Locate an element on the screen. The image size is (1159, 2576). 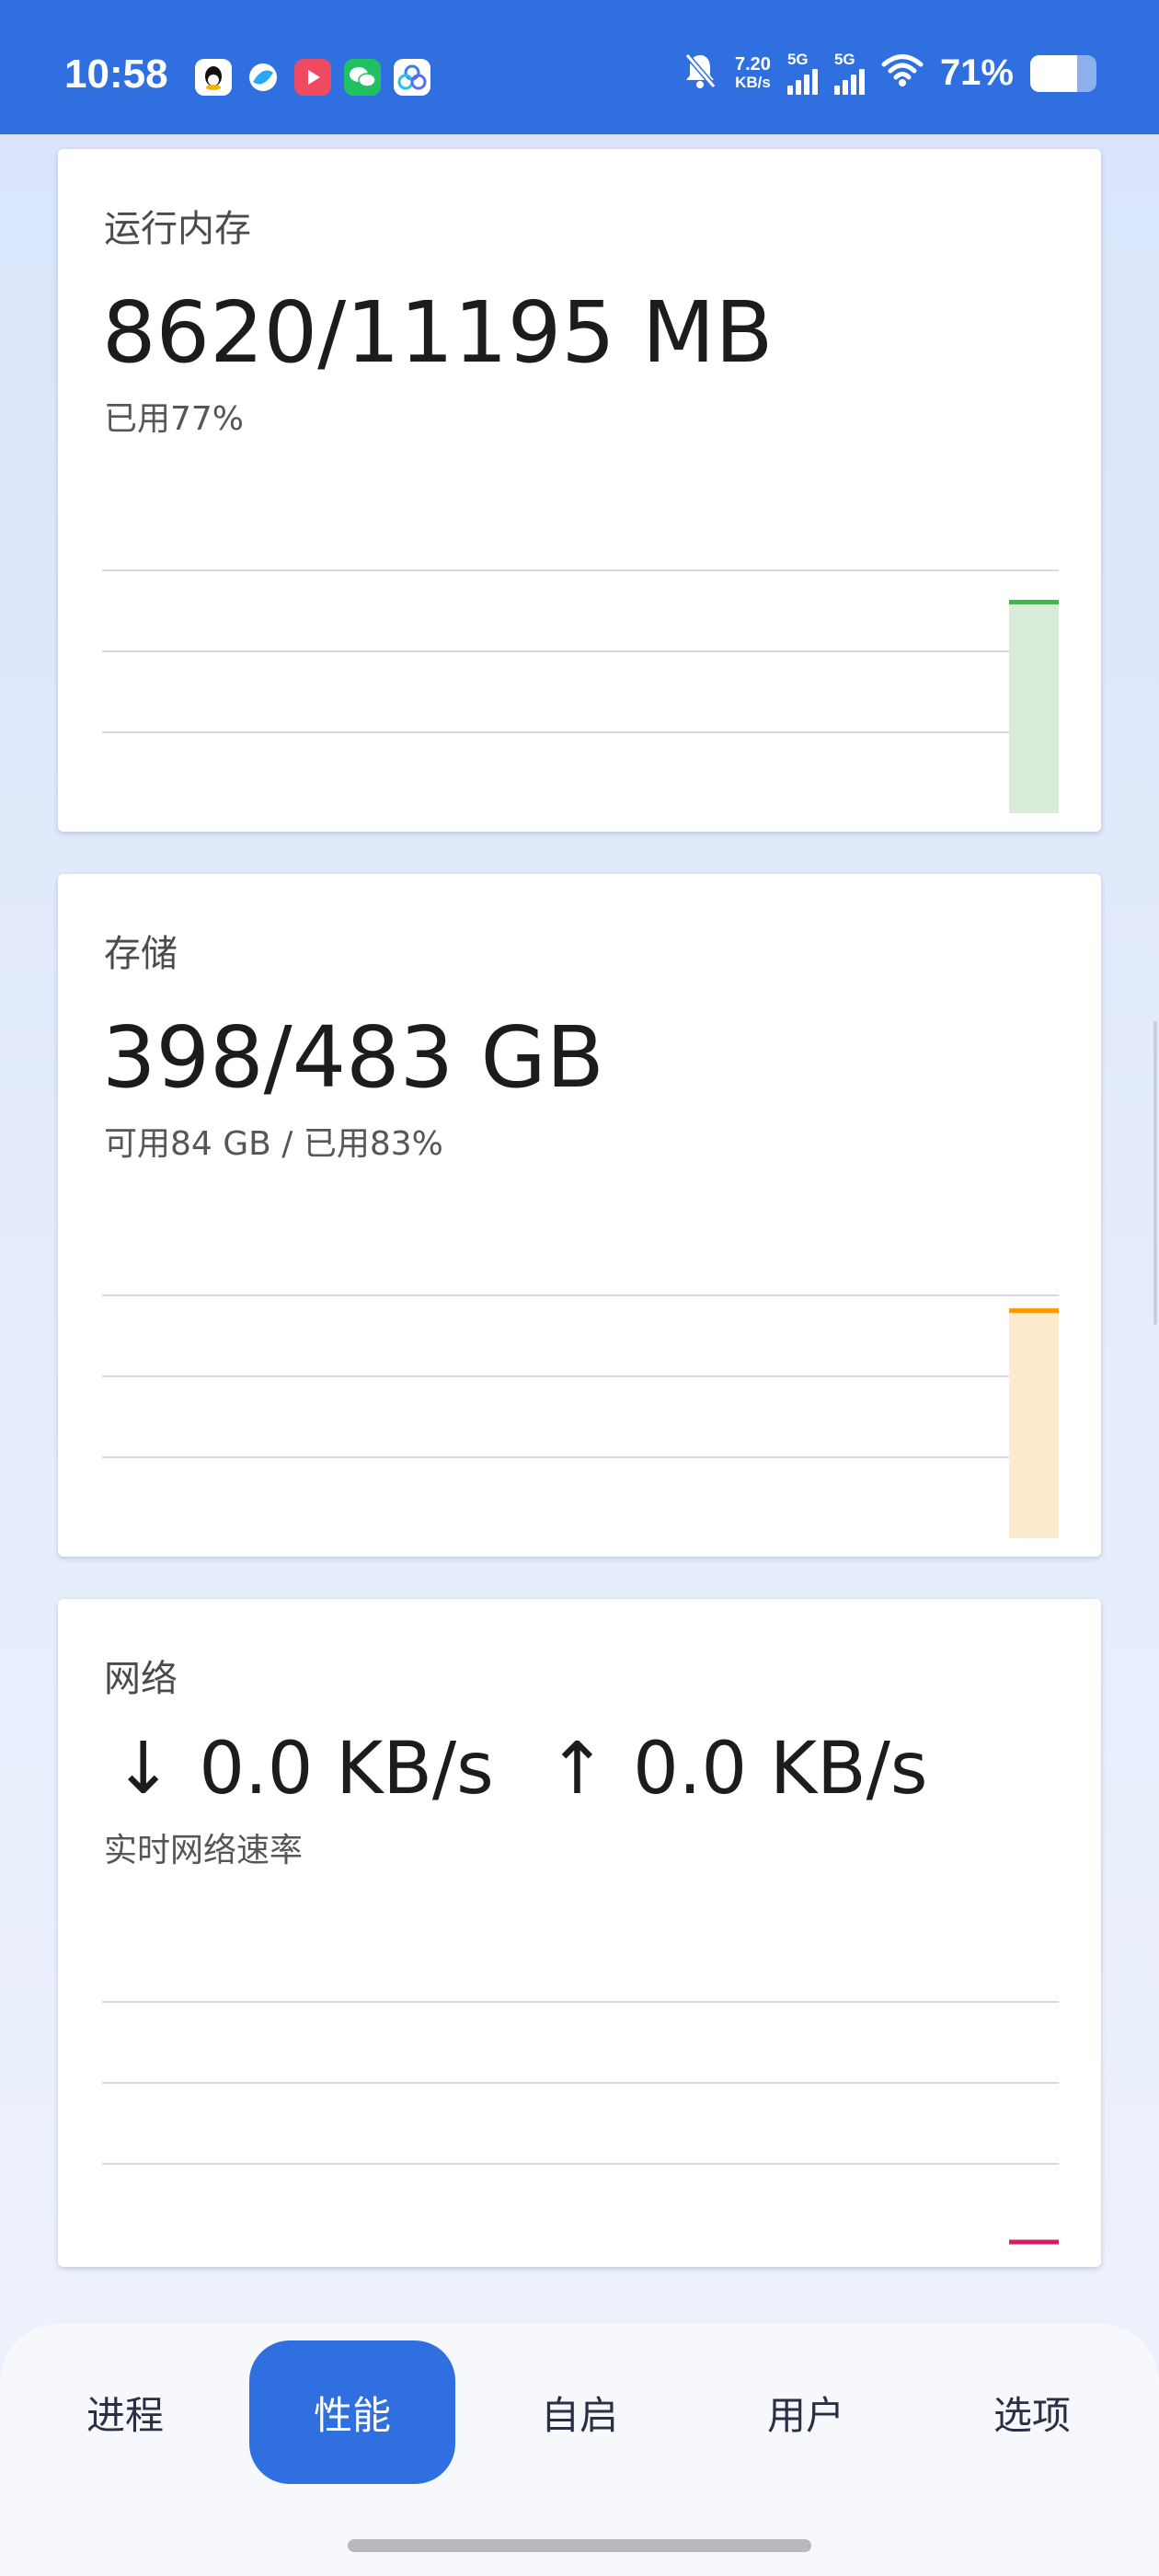
status-indicators: 7.20 KB/s 5G 5G 71% is located at coordinates (889, 73).